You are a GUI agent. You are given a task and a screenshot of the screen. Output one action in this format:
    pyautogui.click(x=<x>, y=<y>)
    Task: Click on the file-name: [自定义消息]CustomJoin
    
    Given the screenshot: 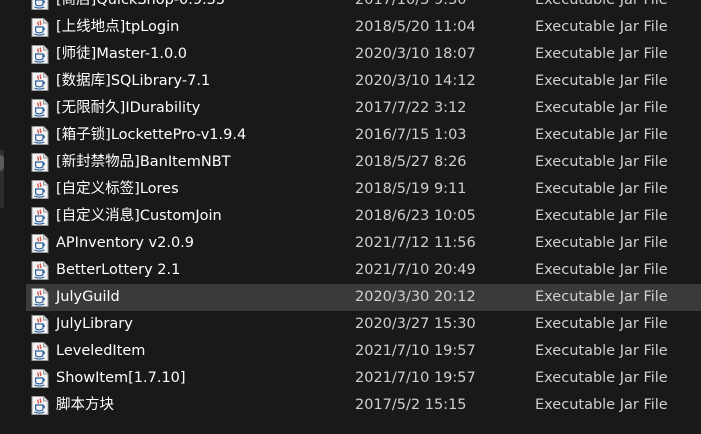 What is the action you would take?
    pyautogui.click(x=139, y=216)
    